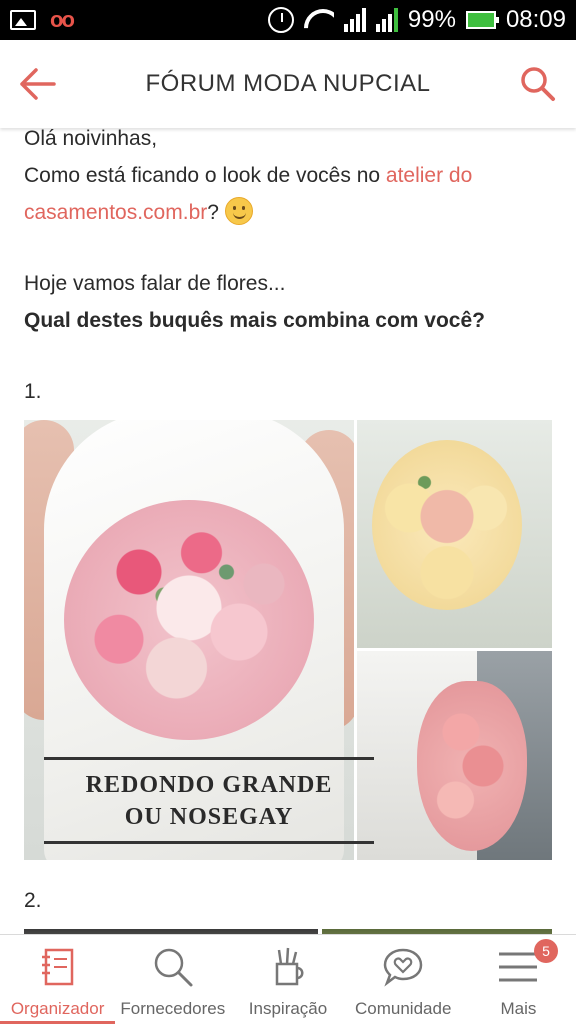  I want to click on gallery-notification-icon, so click(23, 20).